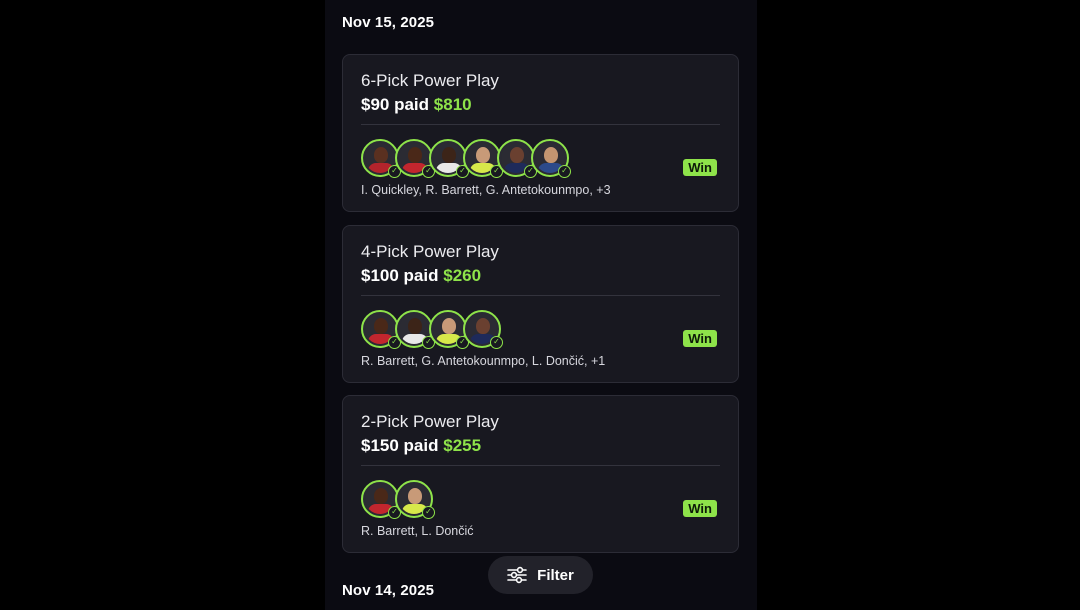  Describe the element at coordinates (517, 575) in the screenshot. I see `sliders-icon` at that location.